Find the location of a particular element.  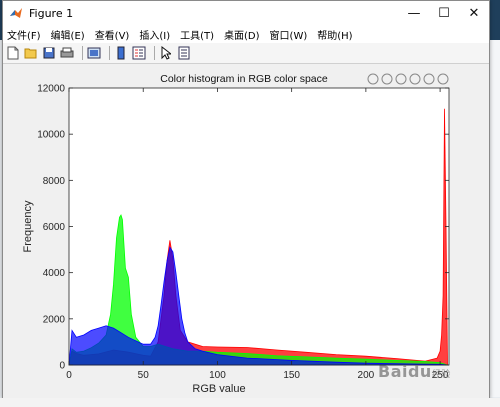

minimize-button: — is located at coordinates (414, 13).